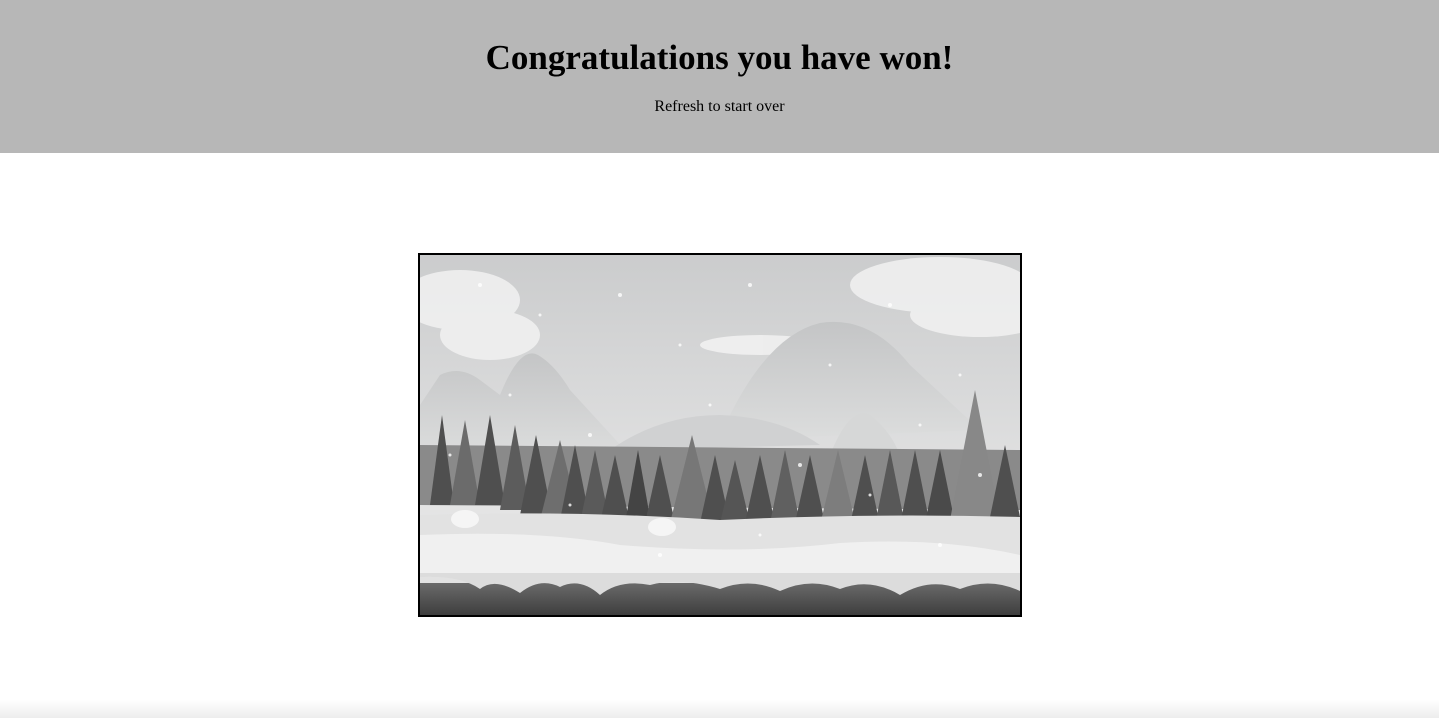 The width and height of the screenshot is (1439, 718). Describe the element at coordinates (719, 709) in the screenshot. I see `bottom-edge-shadow` at that location.